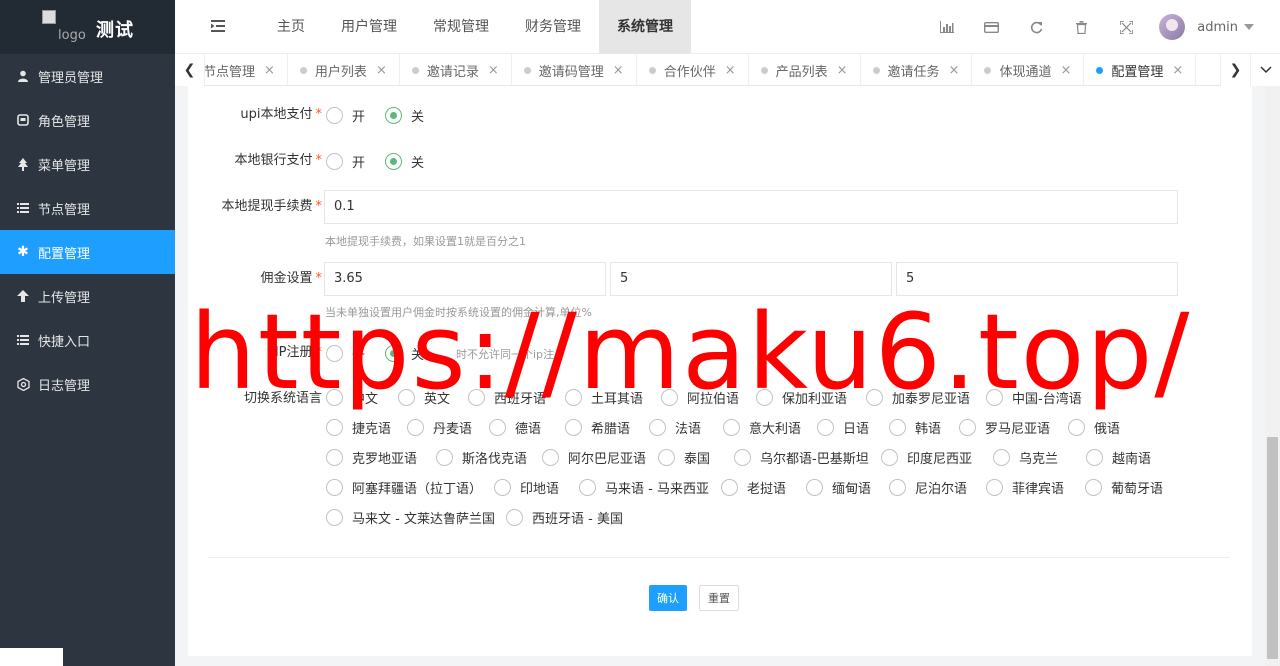 This screenshot has height=666, width=1280. I want to click on radio-label: 阿塞拜疆语（拉丁语）, so click(417, 489).